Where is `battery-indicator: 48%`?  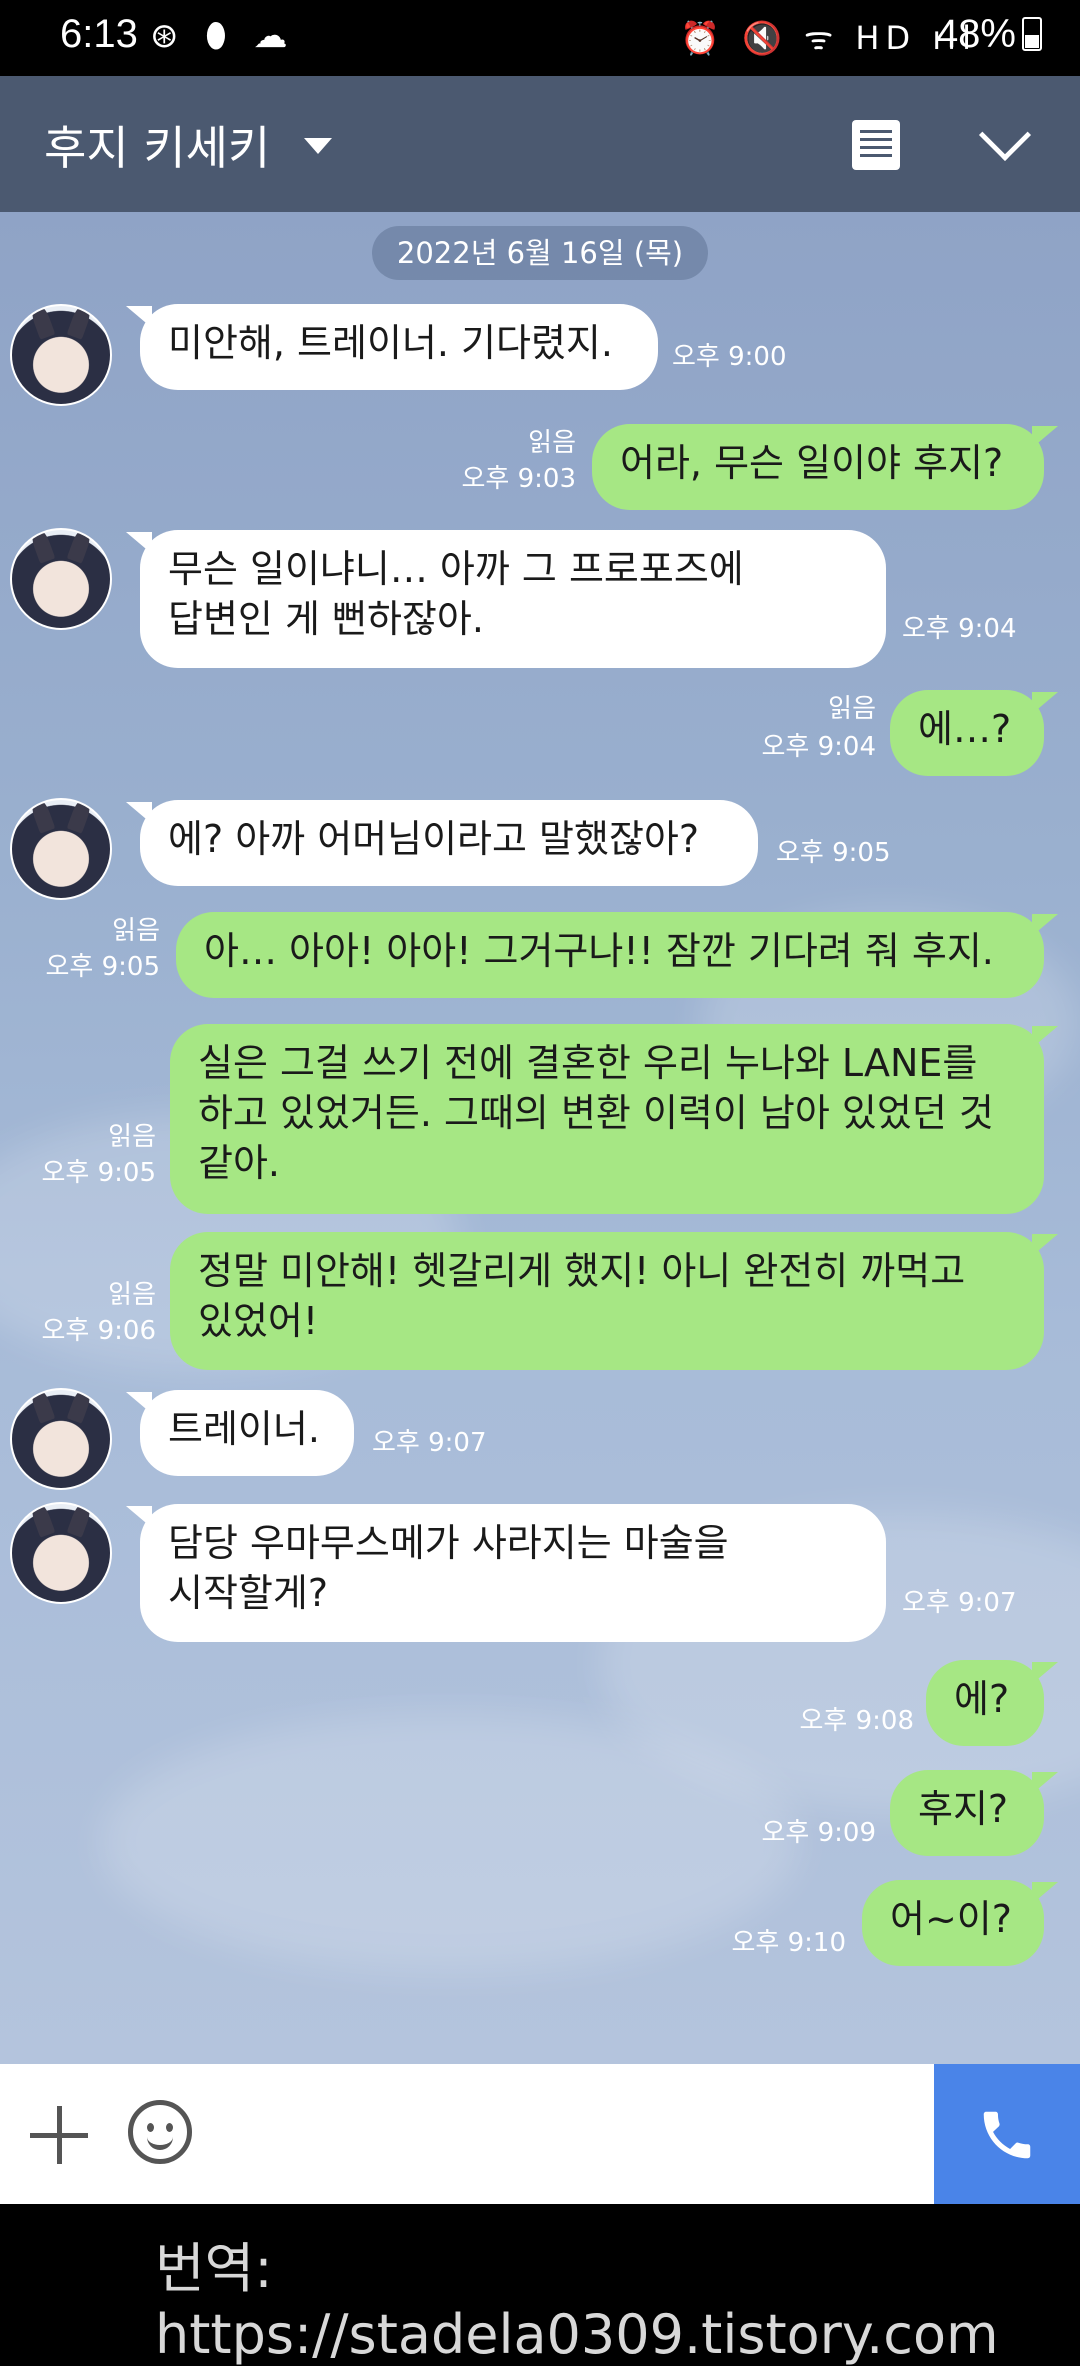 battery-indicator: 48% is located at coordinates (989, 34).